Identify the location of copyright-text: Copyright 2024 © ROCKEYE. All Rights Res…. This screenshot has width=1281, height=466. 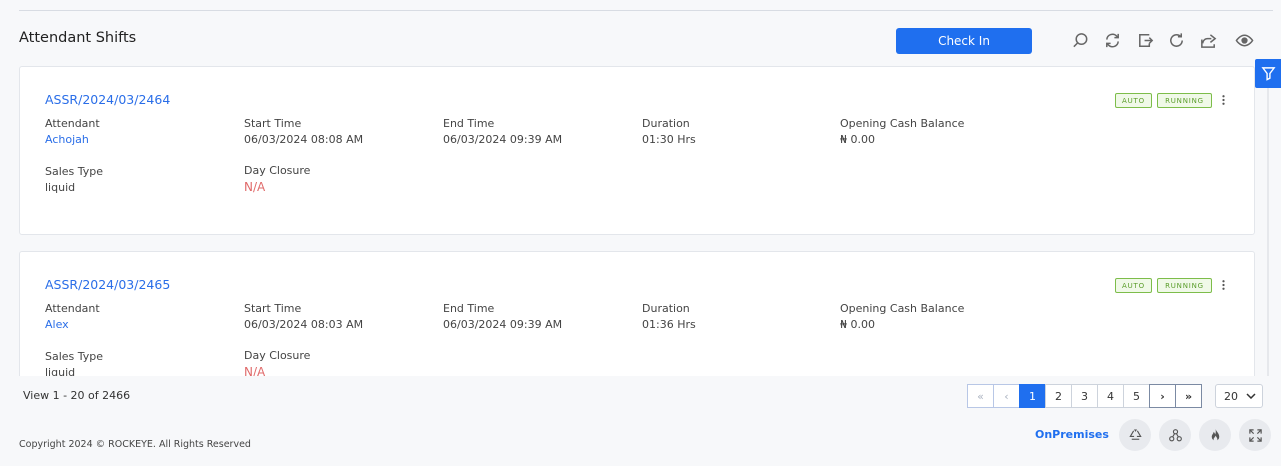
(135, 444).